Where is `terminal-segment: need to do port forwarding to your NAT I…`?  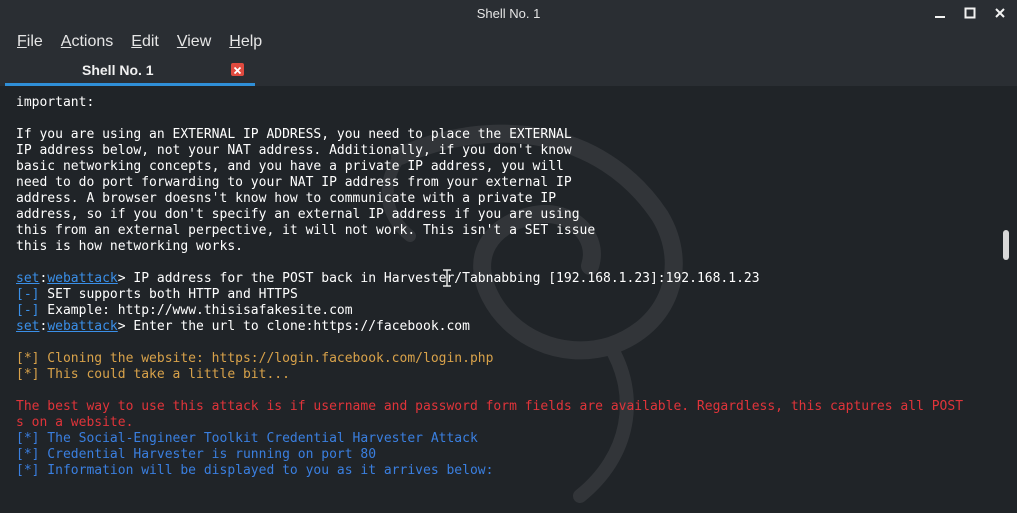 terminal-segment: need to do port forwarding to your NAT I… is located at coordinates (294, 182).